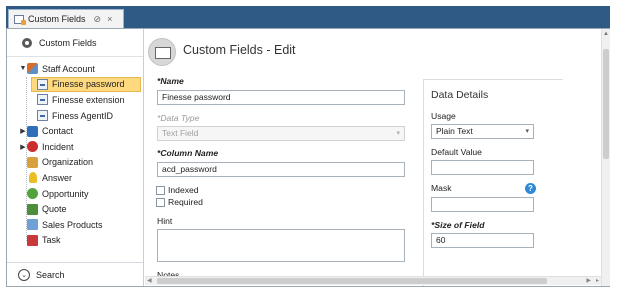  Describe the element at coordinates (239, 50) in the screenshot. I see `page-title: Custom Fields - Edit` at that location.